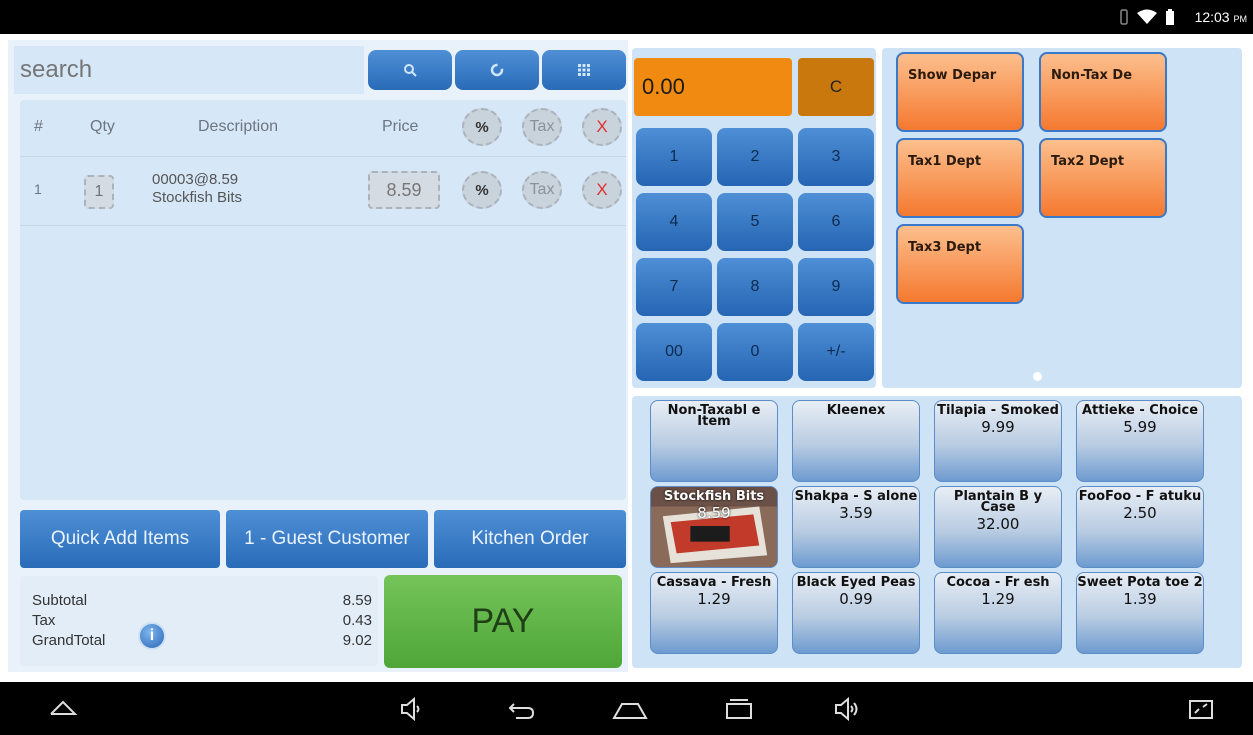 This screenshot has width=1253, height=735. Describe the element at coordinates (856, 527) in the screenshot. I see `item-shakpa: Shakpa - S alone 3.59` at that location.